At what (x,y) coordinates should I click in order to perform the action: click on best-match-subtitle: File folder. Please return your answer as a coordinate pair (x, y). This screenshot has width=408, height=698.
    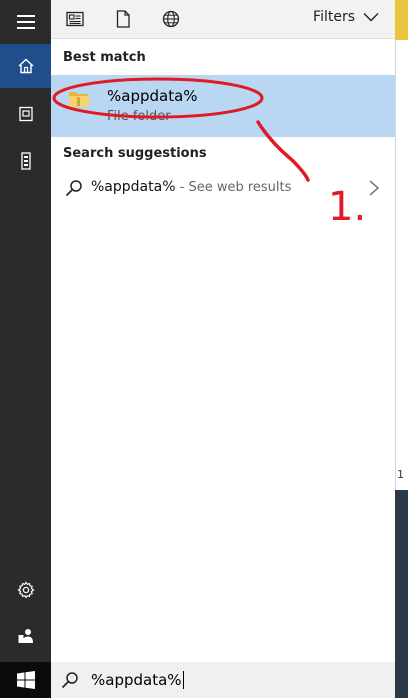
    Looking at the image, I should click on (139, 116).